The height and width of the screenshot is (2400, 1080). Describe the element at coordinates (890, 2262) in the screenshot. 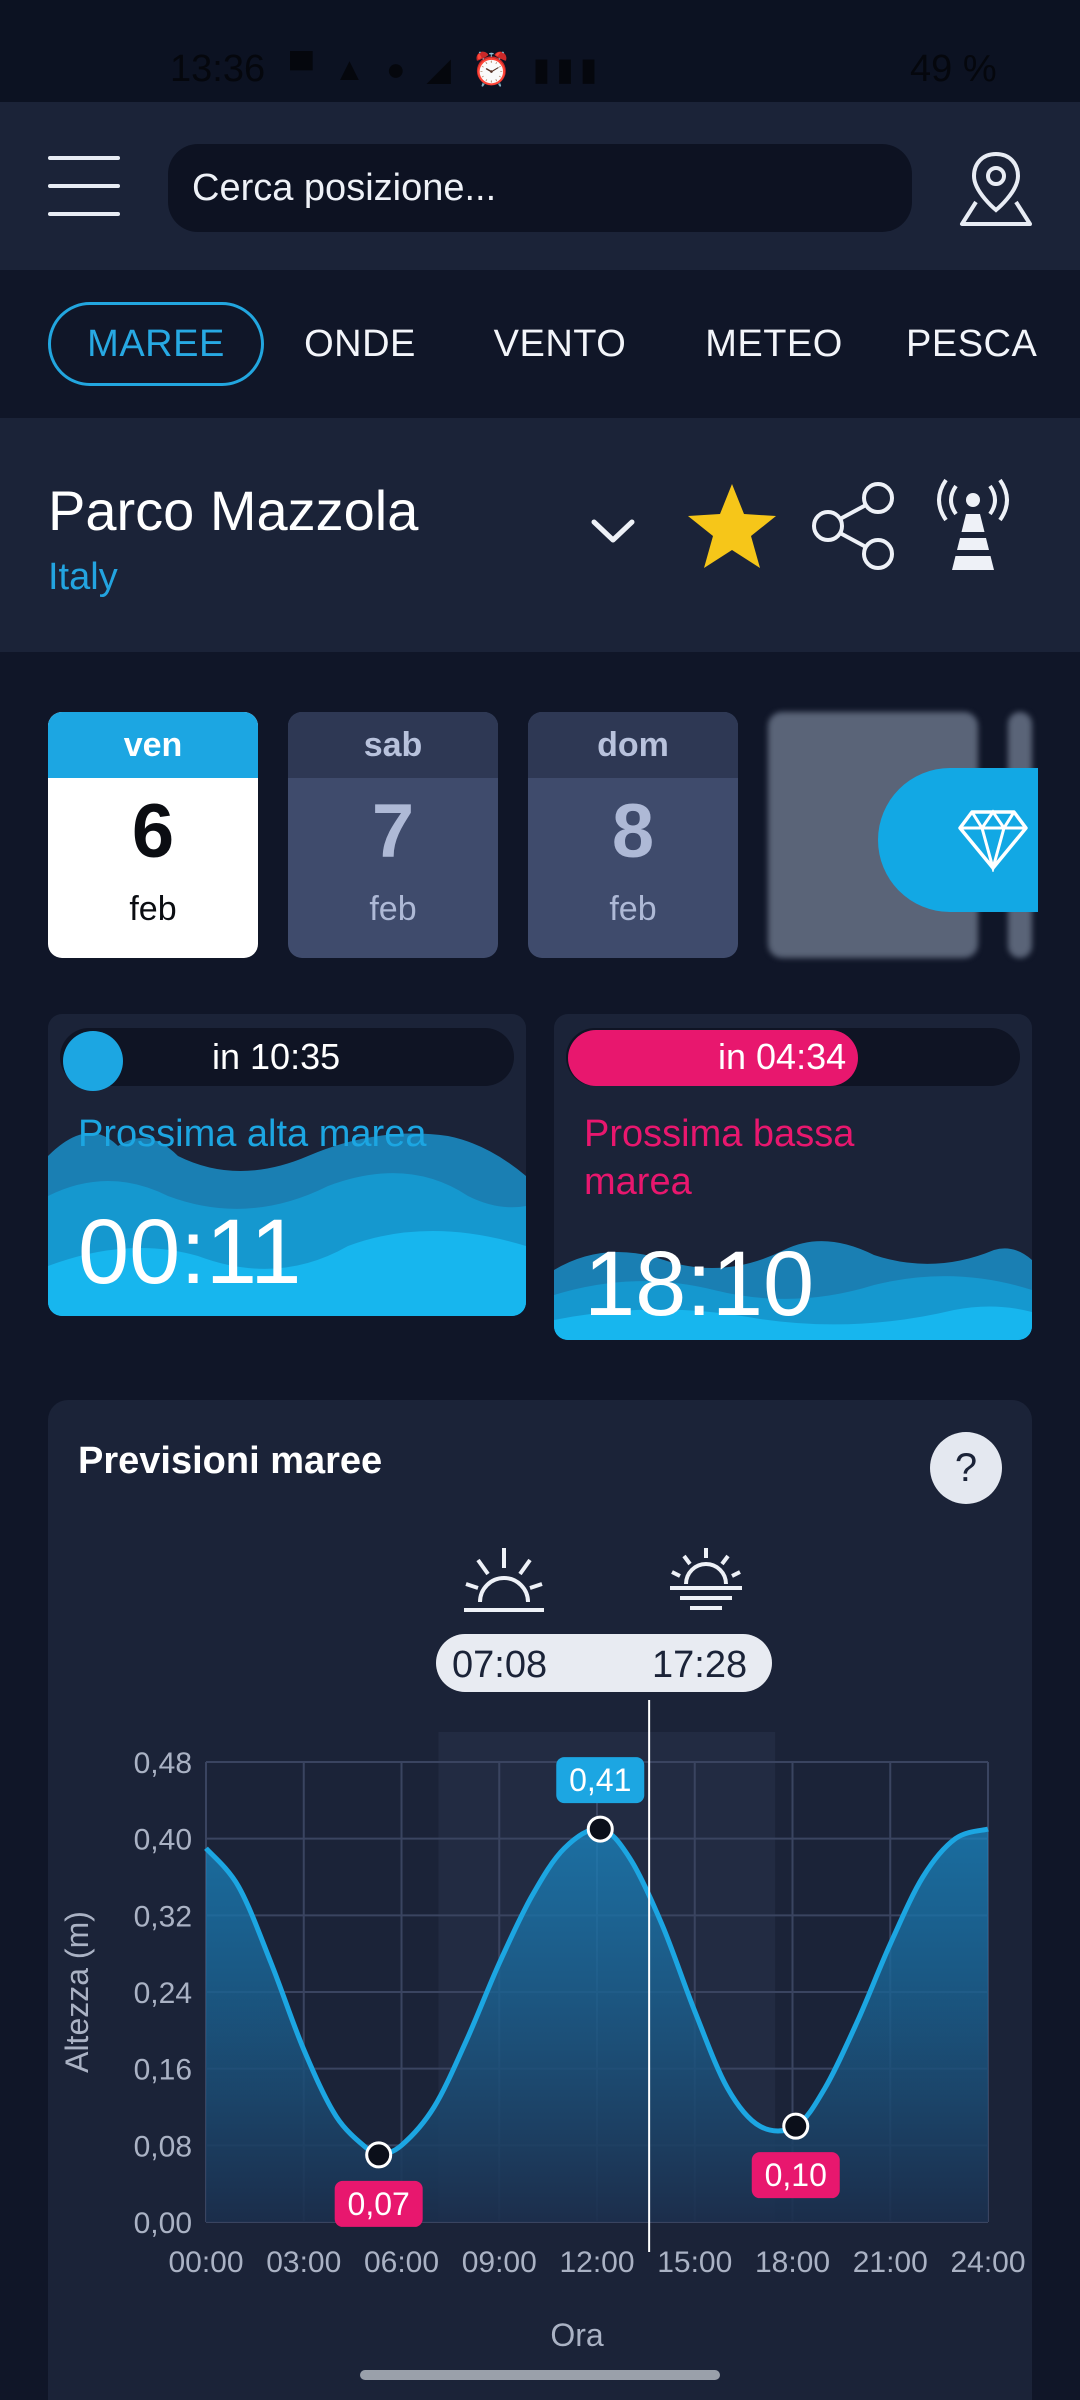

I see `x-tick-label: 21:00` at that location.